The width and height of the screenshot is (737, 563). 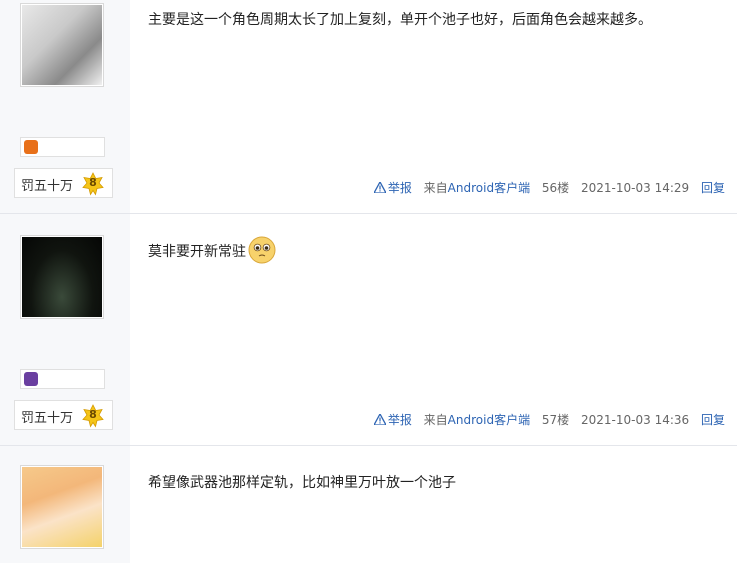 I want to click on post-tail: 举报 来自Android客户端 56楼 2021-10-03 14:29 回复, so click(x=549, y=187).